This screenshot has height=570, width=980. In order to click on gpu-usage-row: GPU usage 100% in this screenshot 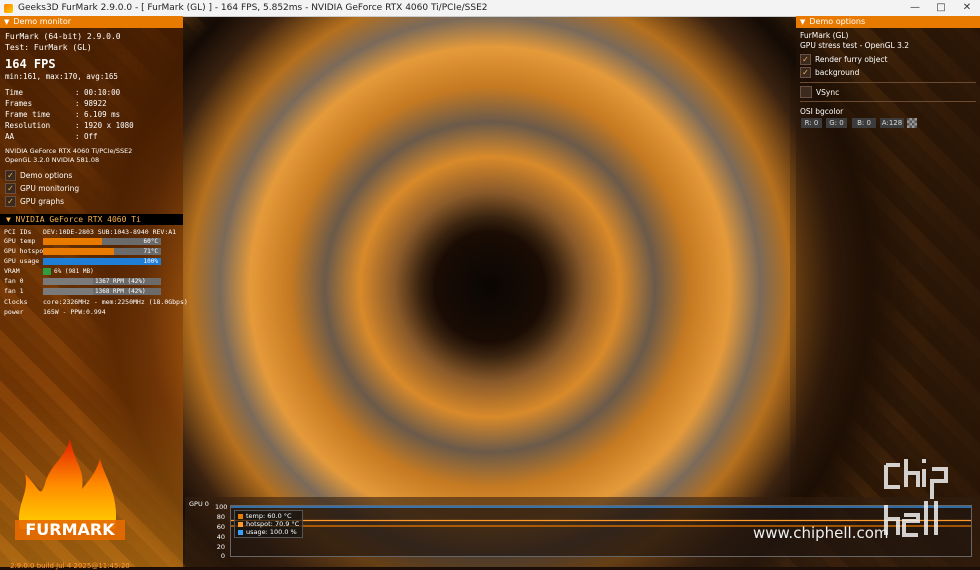, I will do `click(82, 261)`.